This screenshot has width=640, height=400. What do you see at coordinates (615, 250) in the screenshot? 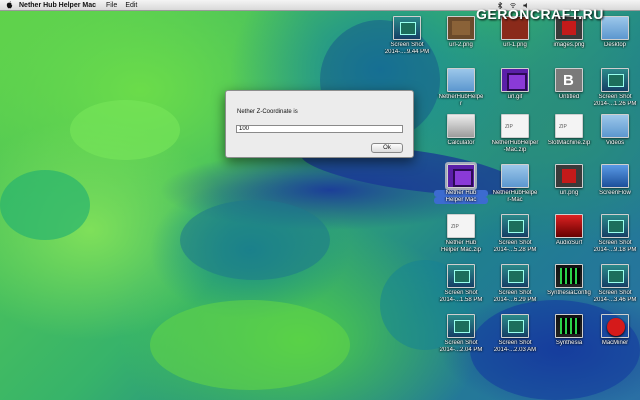
I see `desktop-icon-sublabel: 2014-...9.18 PM` at bounding box center [615, 250].